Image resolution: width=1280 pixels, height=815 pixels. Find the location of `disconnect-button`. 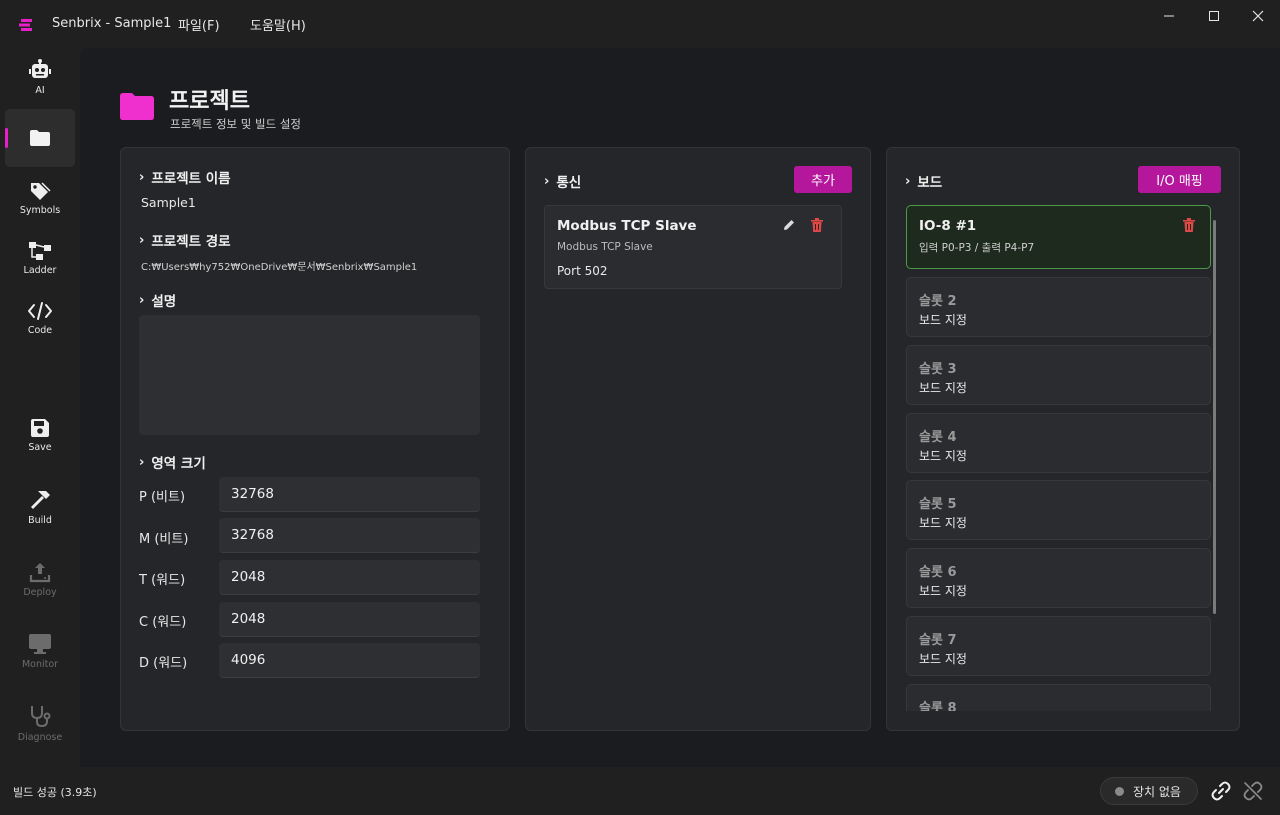

disconnect-button is located at coordinates (1253, 791).